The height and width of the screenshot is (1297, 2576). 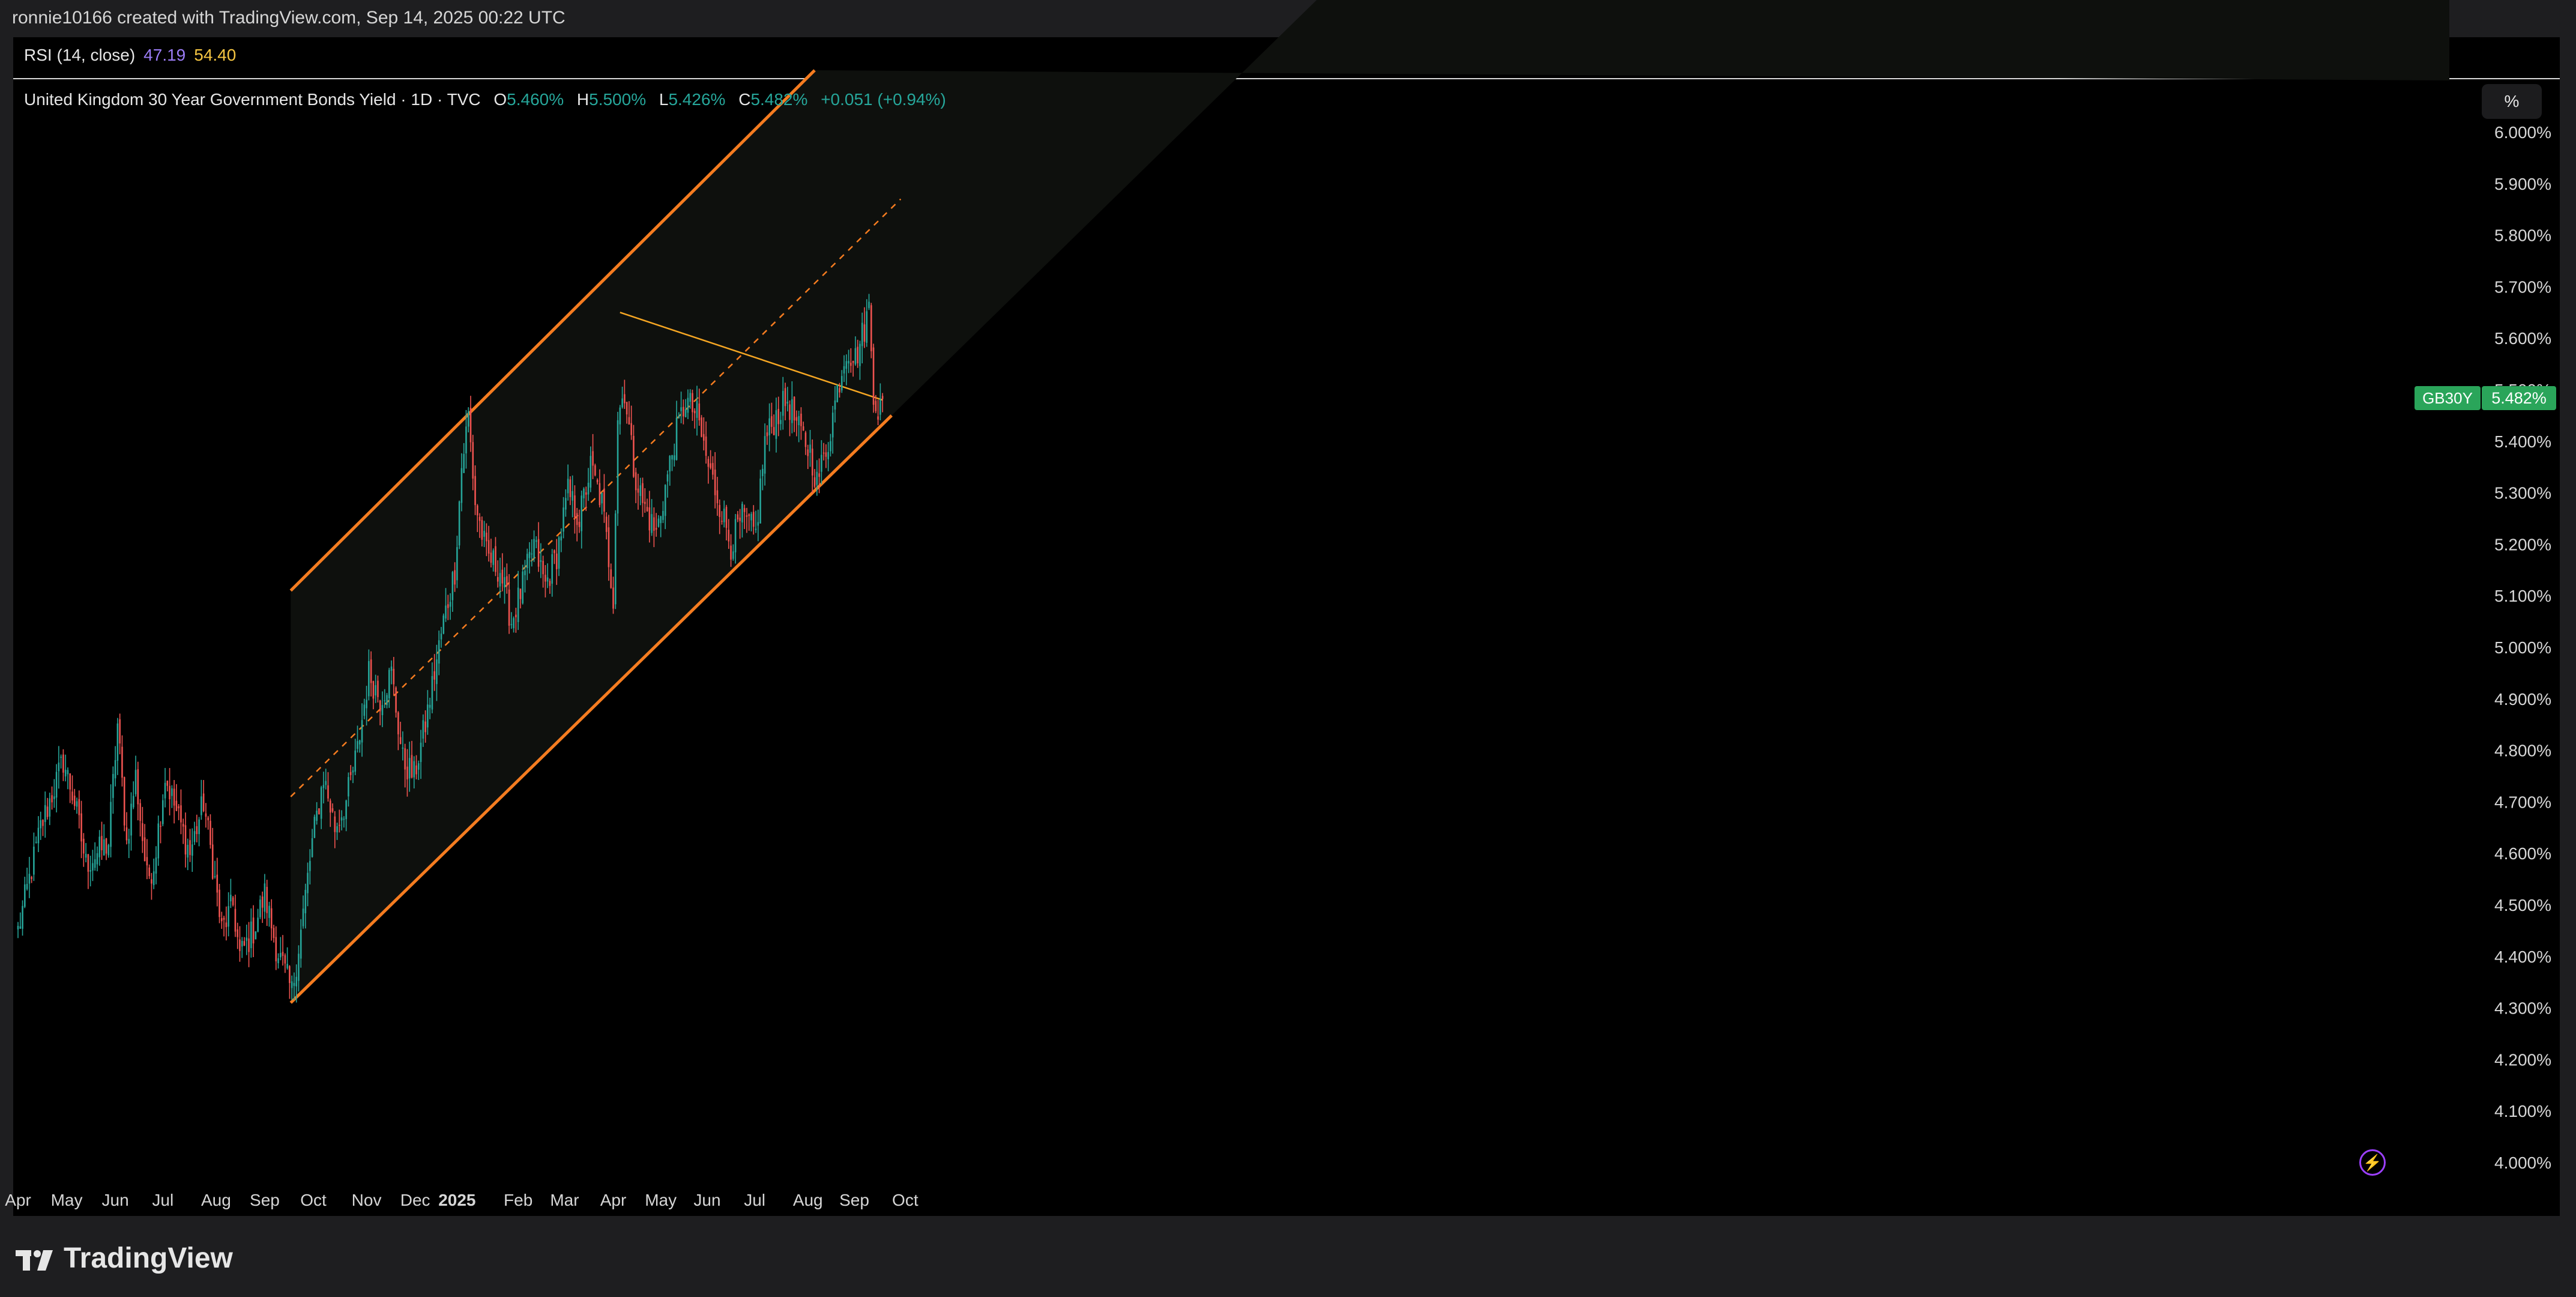 What do you see at coordinates (34, 1260) in the screenshot?
I see `tradingview-logo-icon` at bounding box center [34, 1260].